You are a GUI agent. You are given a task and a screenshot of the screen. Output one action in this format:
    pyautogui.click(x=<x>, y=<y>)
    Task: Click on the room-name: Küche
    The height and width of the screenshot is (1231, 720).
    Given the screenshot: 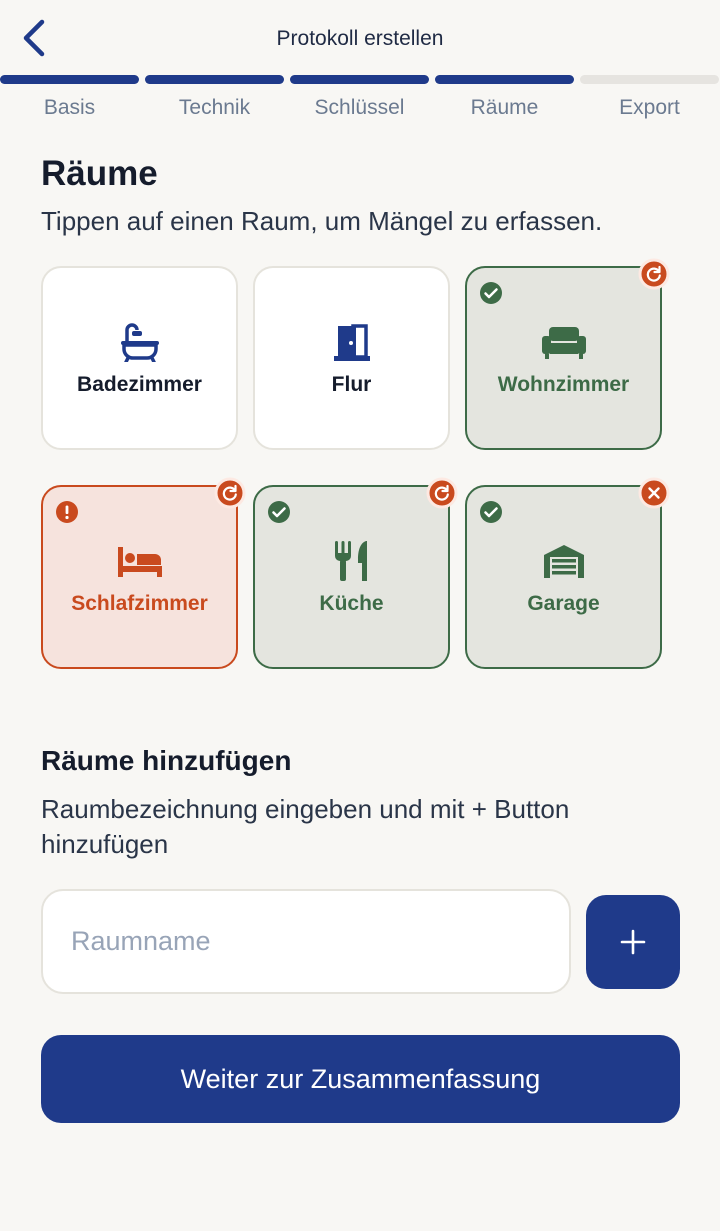 What is the action you would take?
    pyautogui.click(x=351, y=603)
    